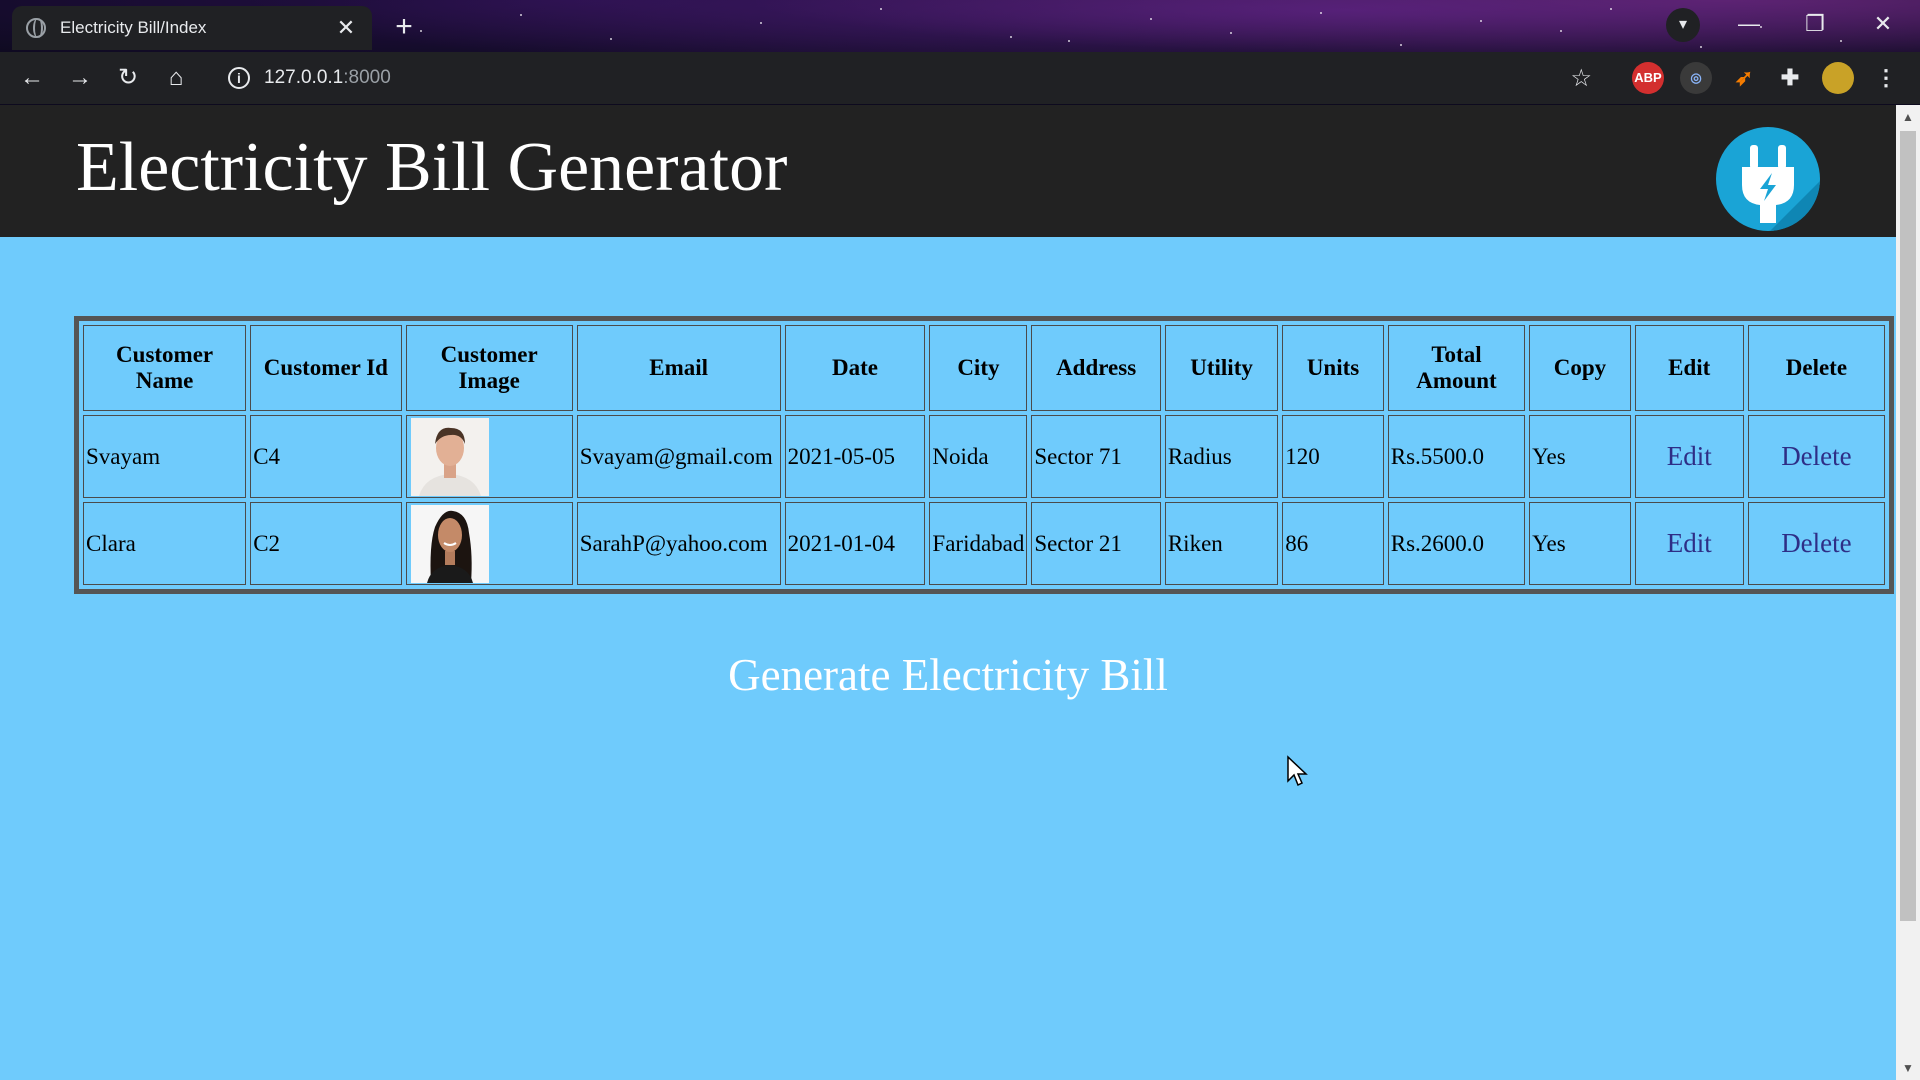 The height and width of the screenshot is (1080, 1920). I want to click on cell-city: Faridabad, so click(978, 543).